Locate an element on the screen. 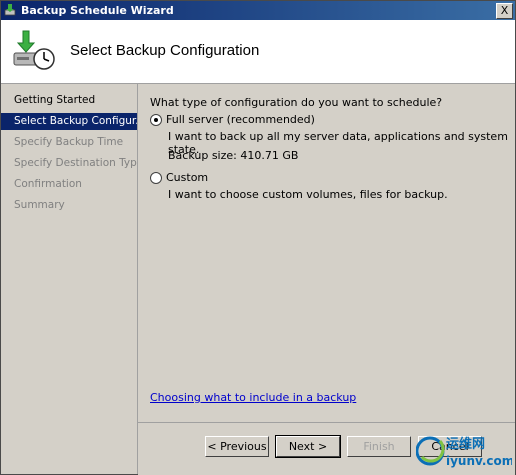 This screenshot has width=516, height=475. full-server-label: Full server (recommended) is located at coordinates (240, 119).